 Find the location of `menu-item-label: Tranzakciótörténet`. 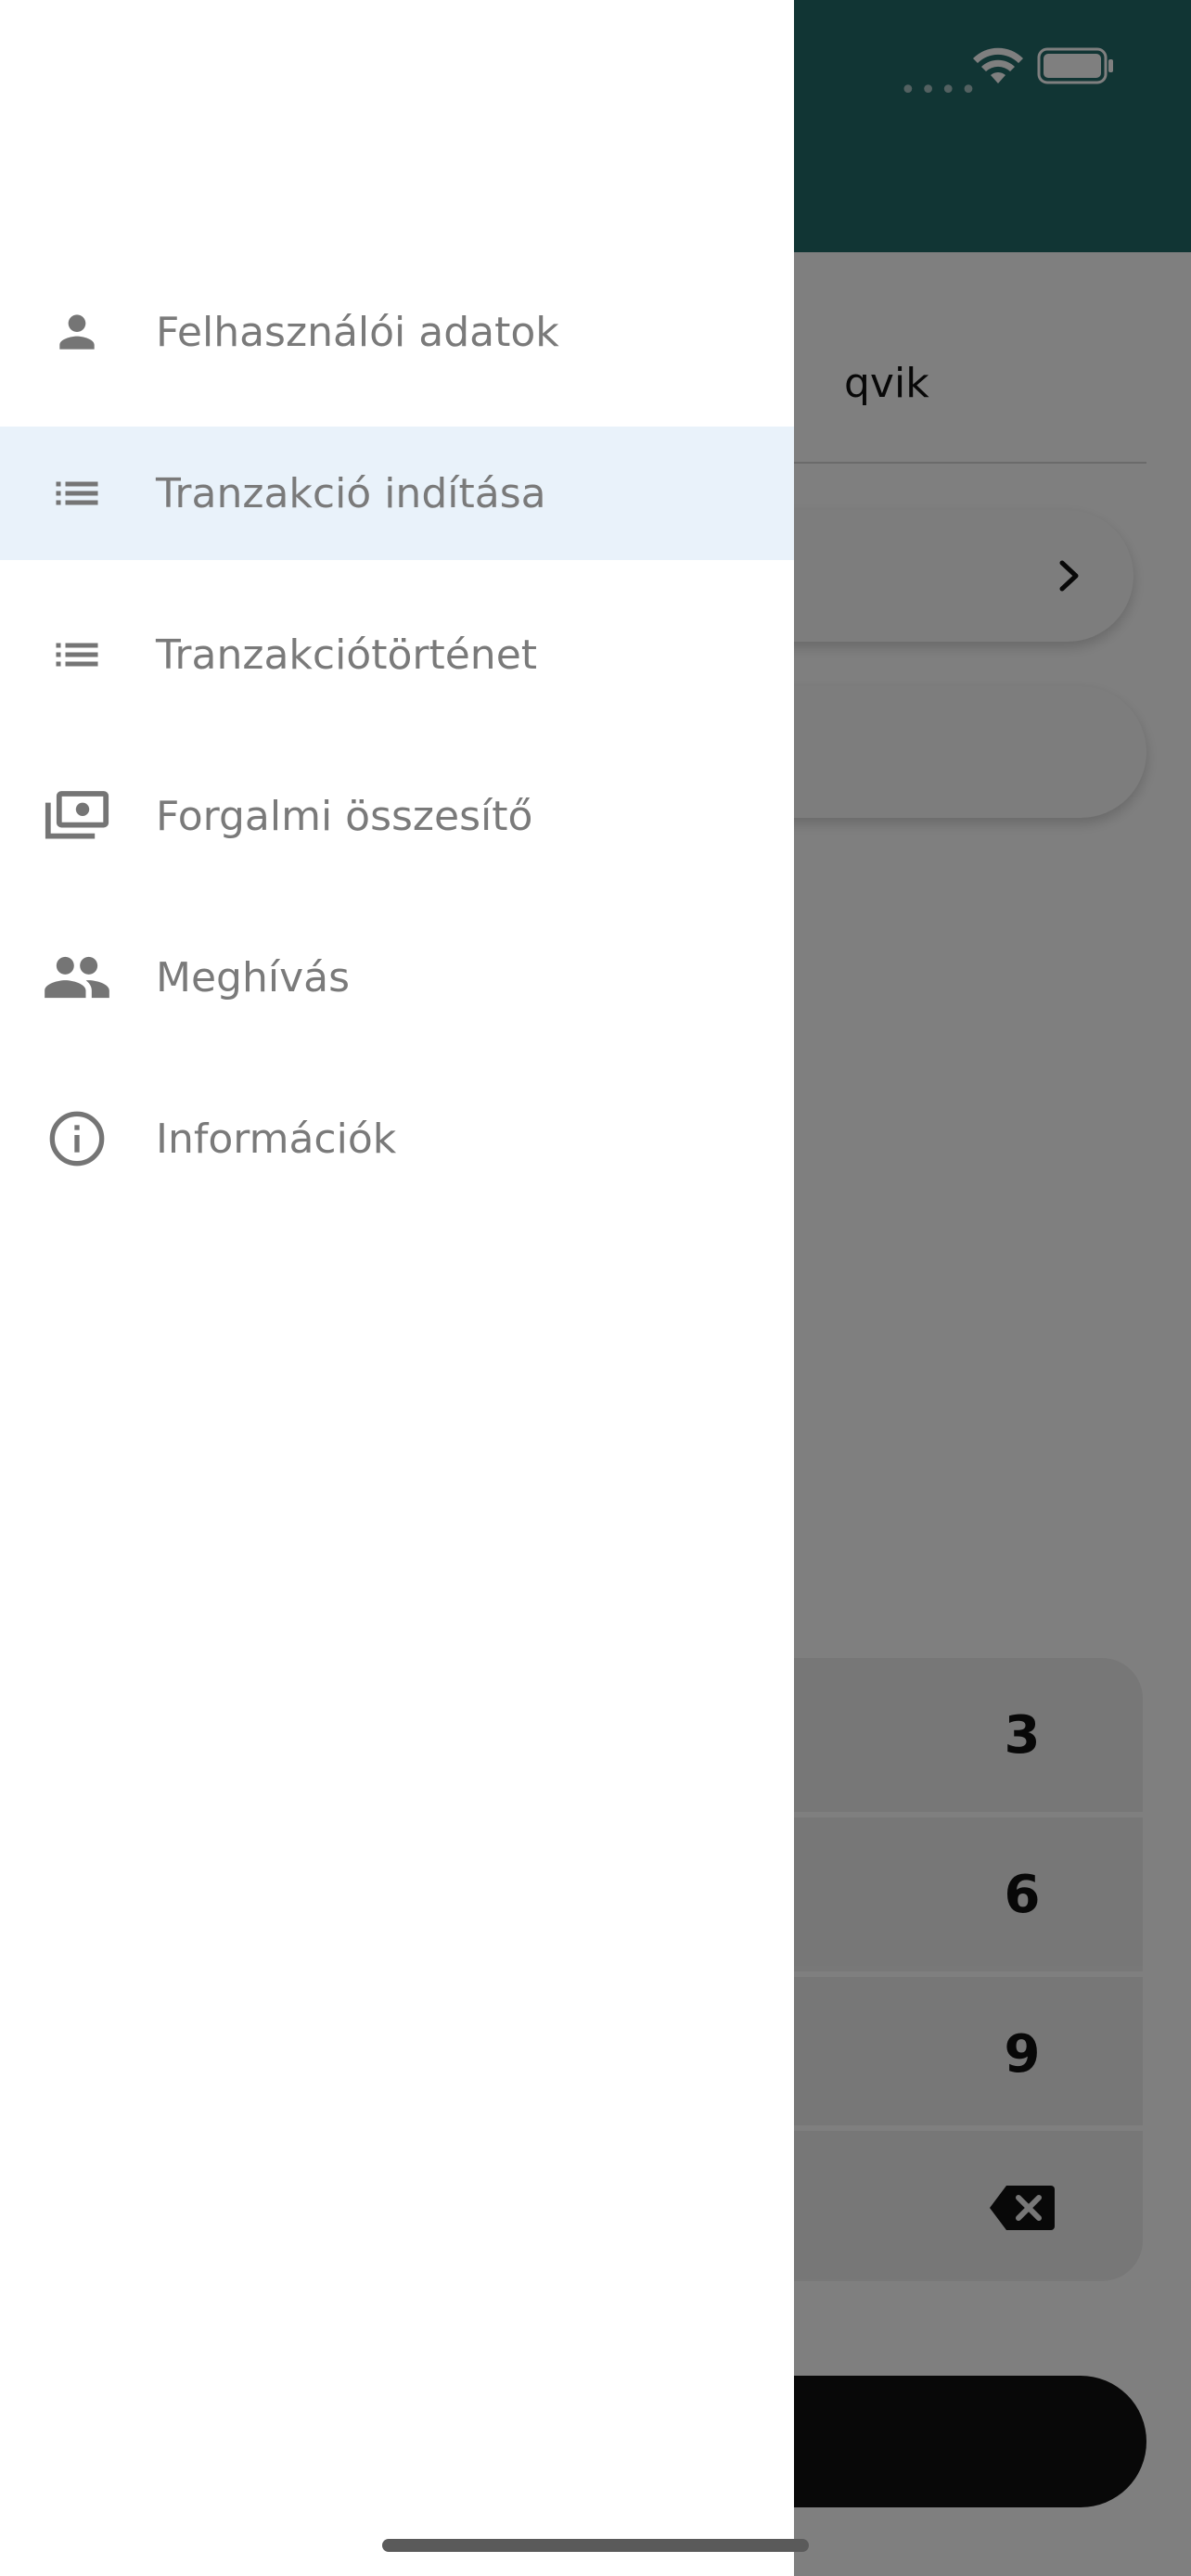

menu-item-label: Tranzakciótörténet is located at coordinates (347, 655).